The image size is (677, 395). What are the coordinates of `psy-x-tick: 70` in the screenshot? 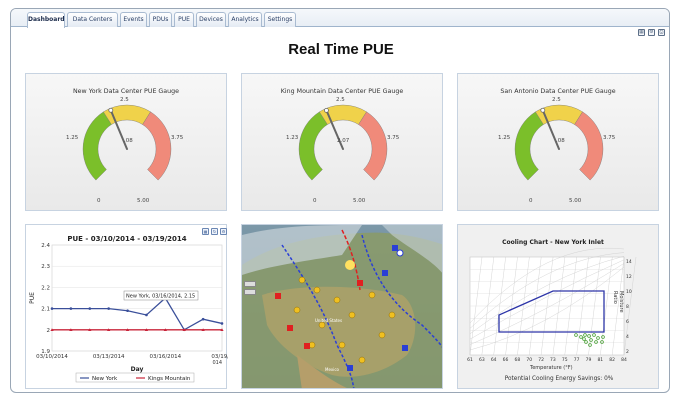 It's located at (529, 360).